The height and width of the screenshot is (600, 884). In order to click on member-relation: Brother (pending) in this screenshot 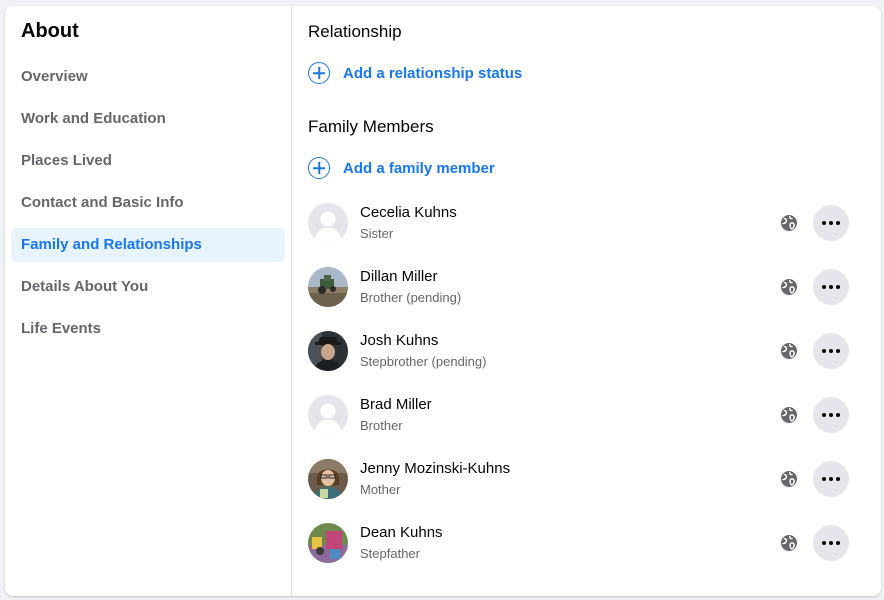, I will do `click(411, 297)`.